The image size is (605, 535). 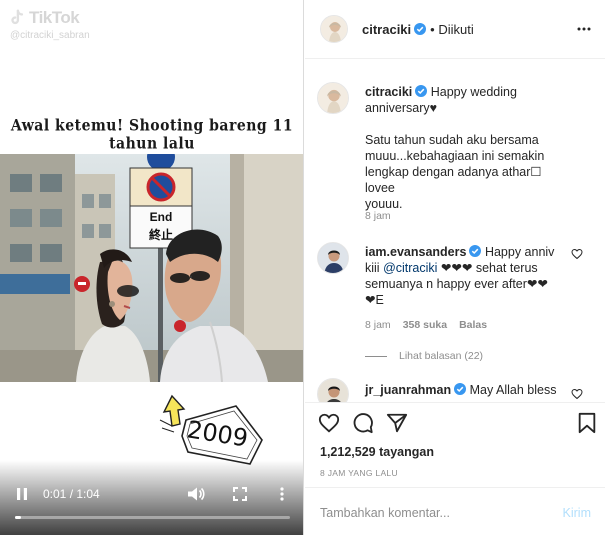 What do you see at coordinates (455, 511) in the screenshot?
I see `add-comment-bar: Tambahkan komentar... Kirim` at bounding box center [455, 511].